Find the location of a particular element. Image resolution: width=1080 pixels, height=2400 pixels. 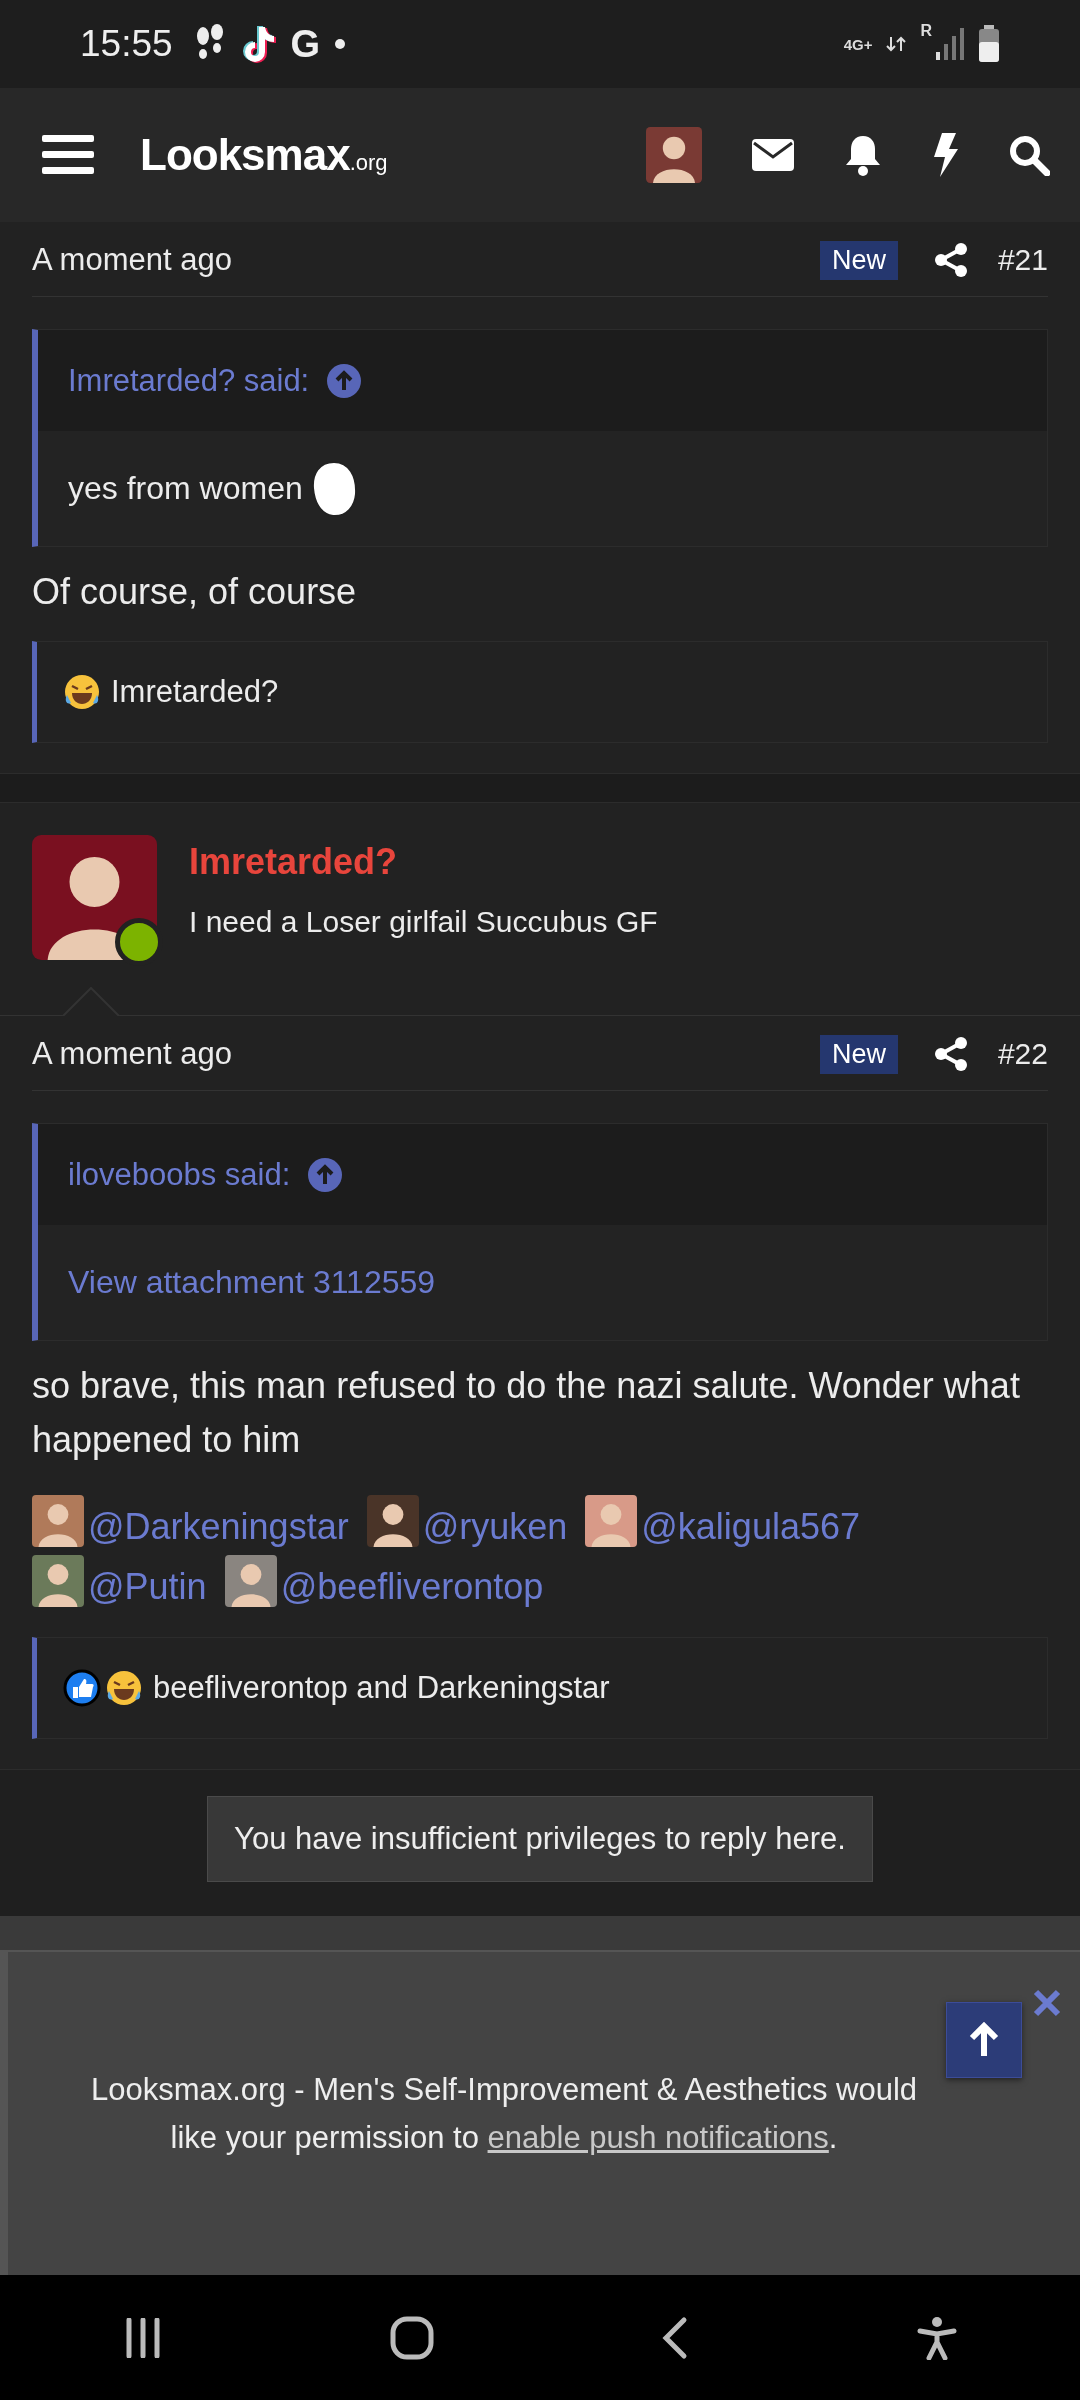

signal-icon is located at coordinates (949, 44).